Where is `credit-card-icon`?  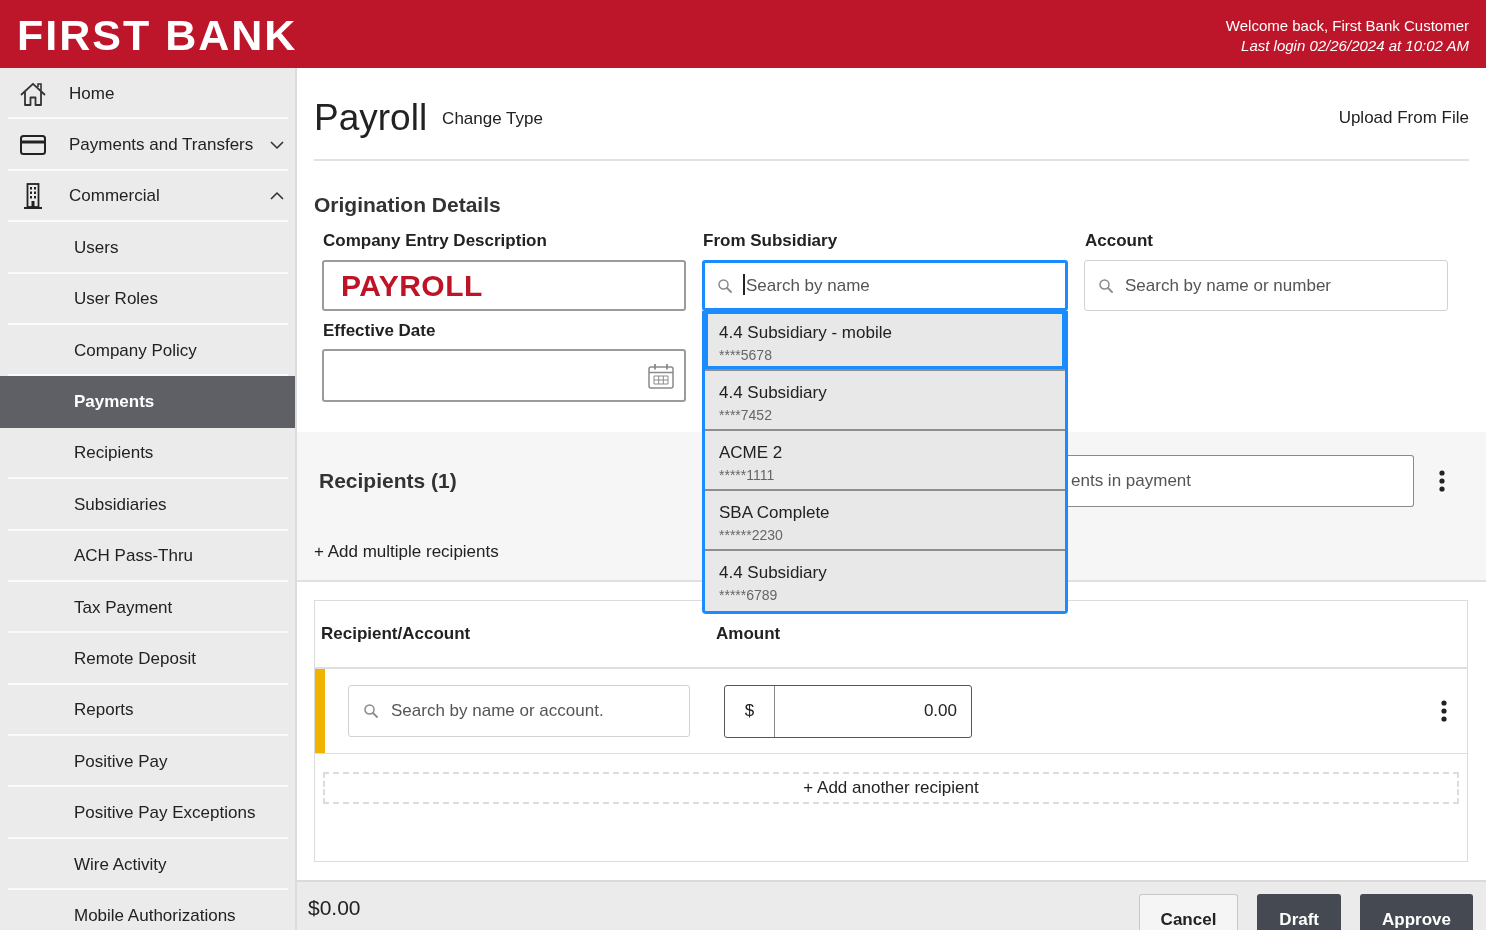 credit-card-icon is located at coordinates (33, 145).